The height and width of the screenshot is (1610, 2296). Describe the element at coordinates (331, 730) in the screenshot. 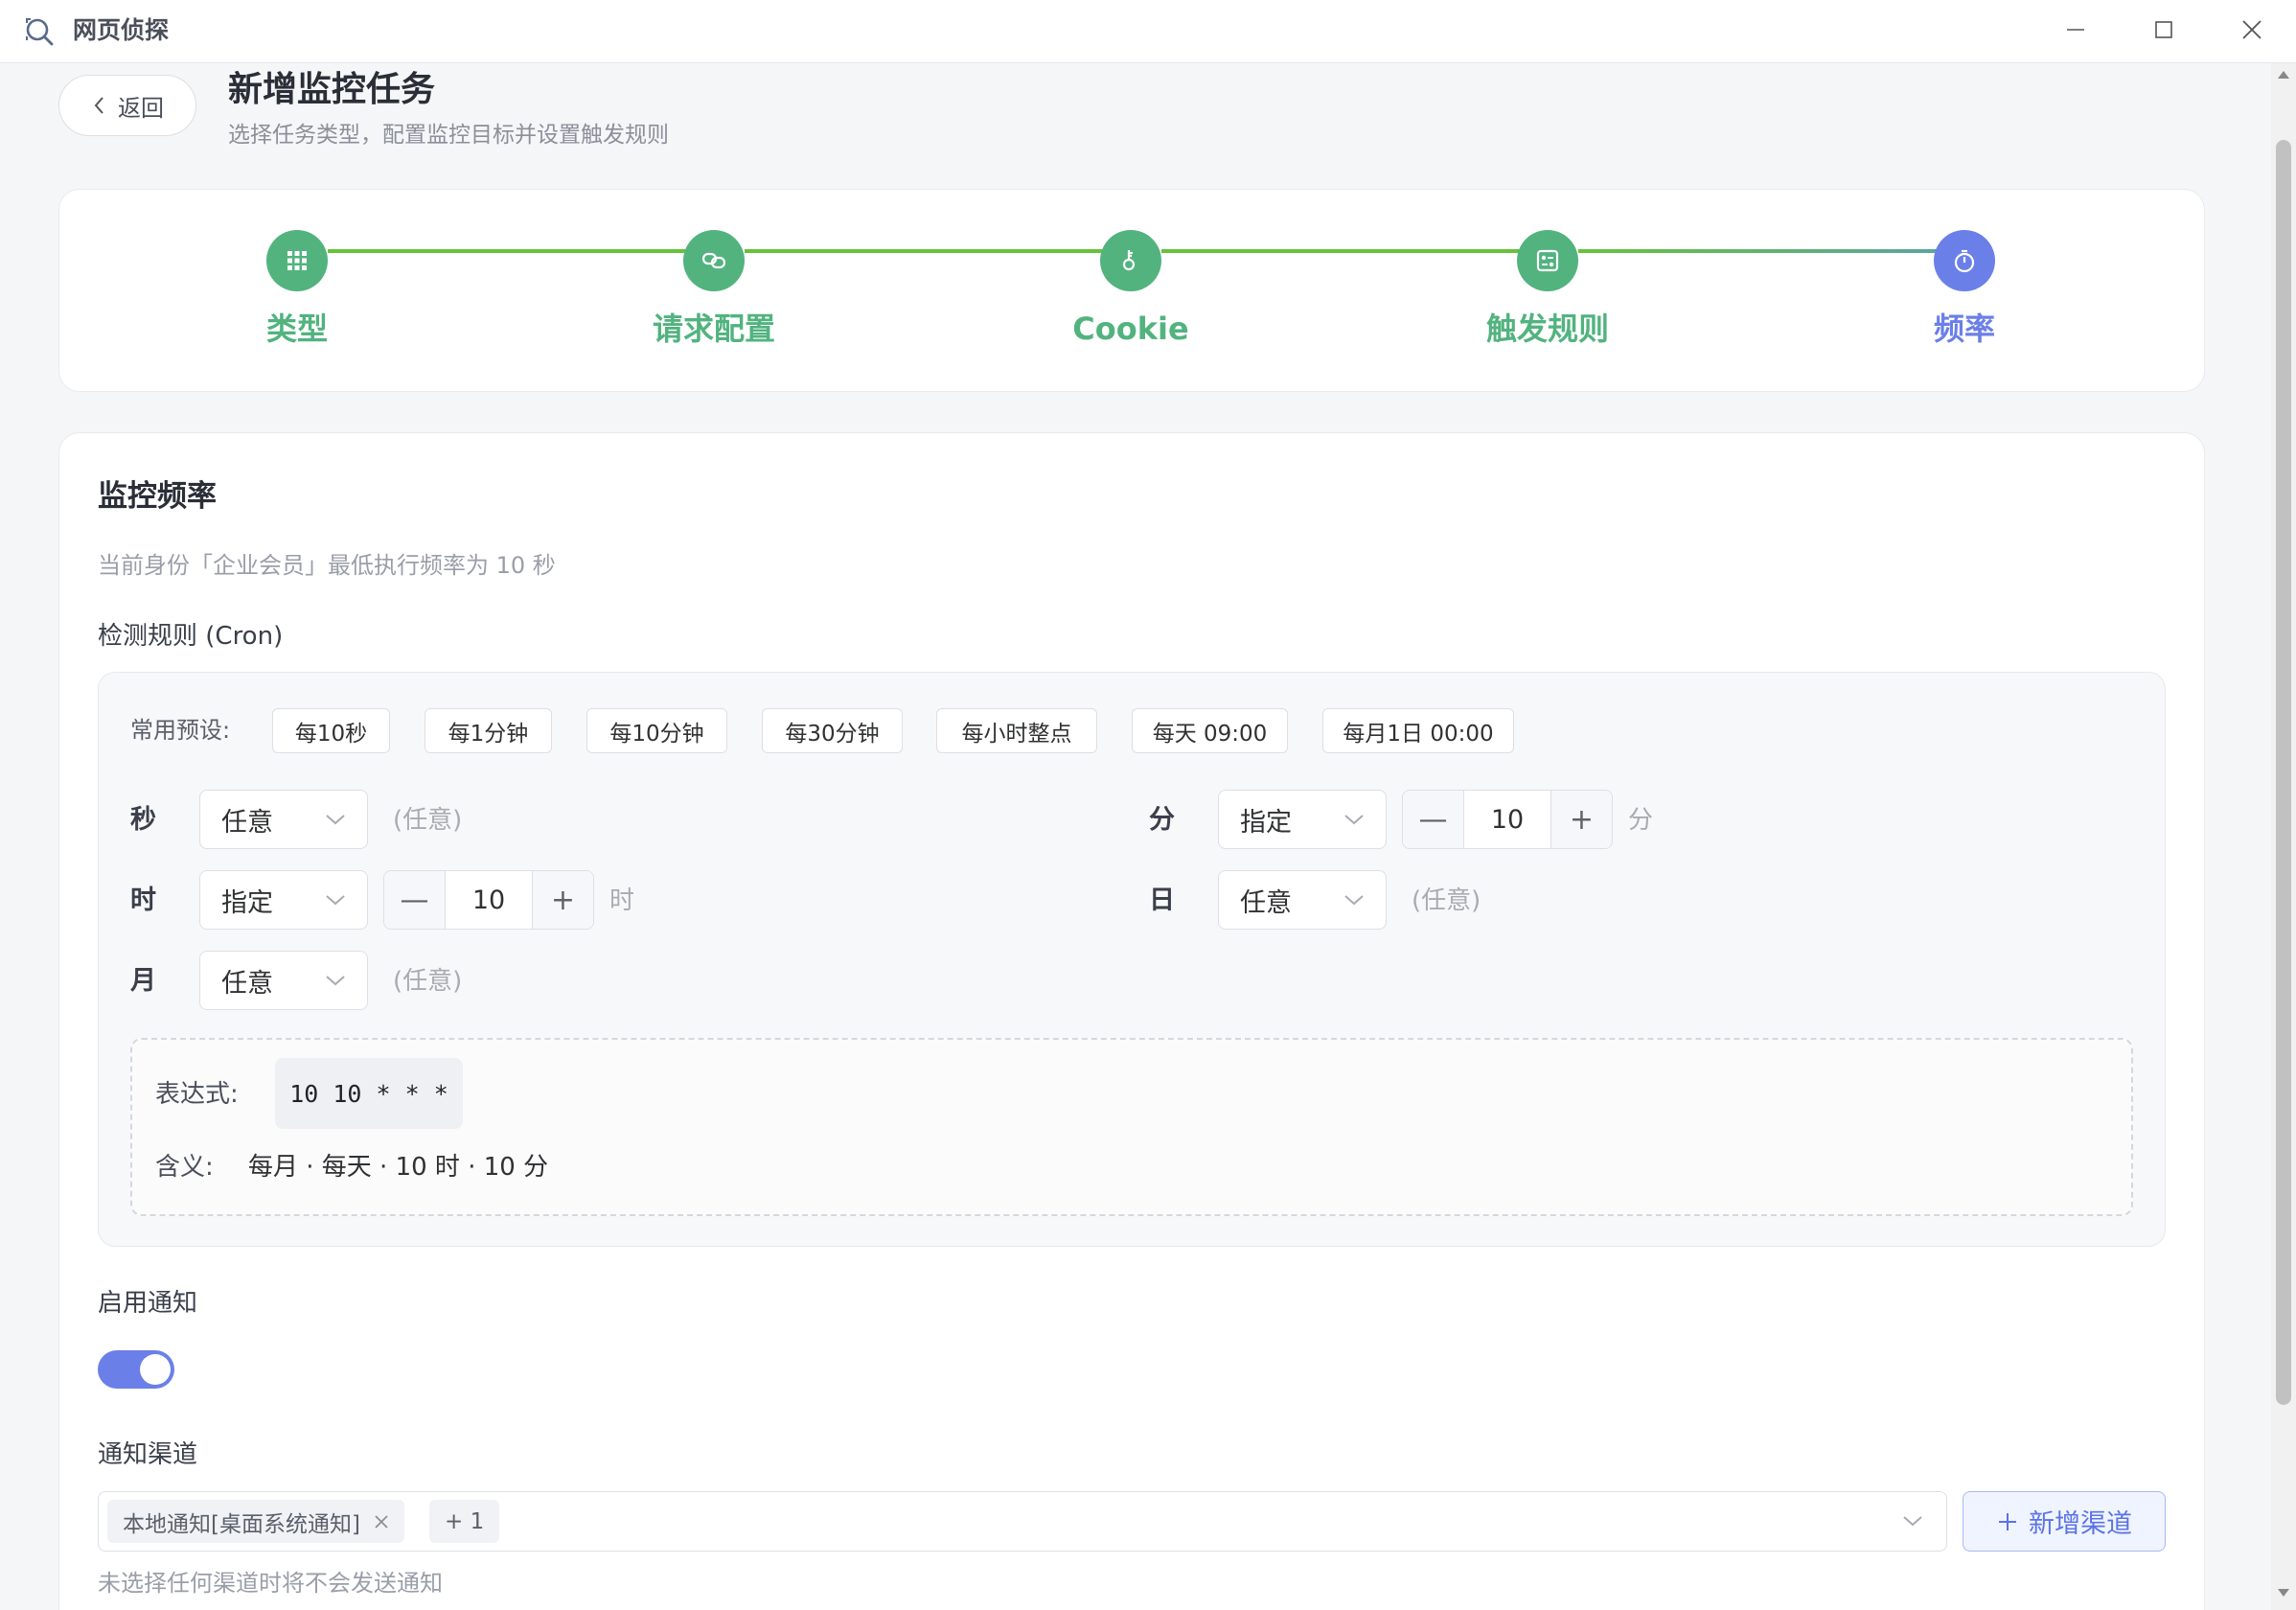

I see `preset-every-10s: 每10秒` at that location.